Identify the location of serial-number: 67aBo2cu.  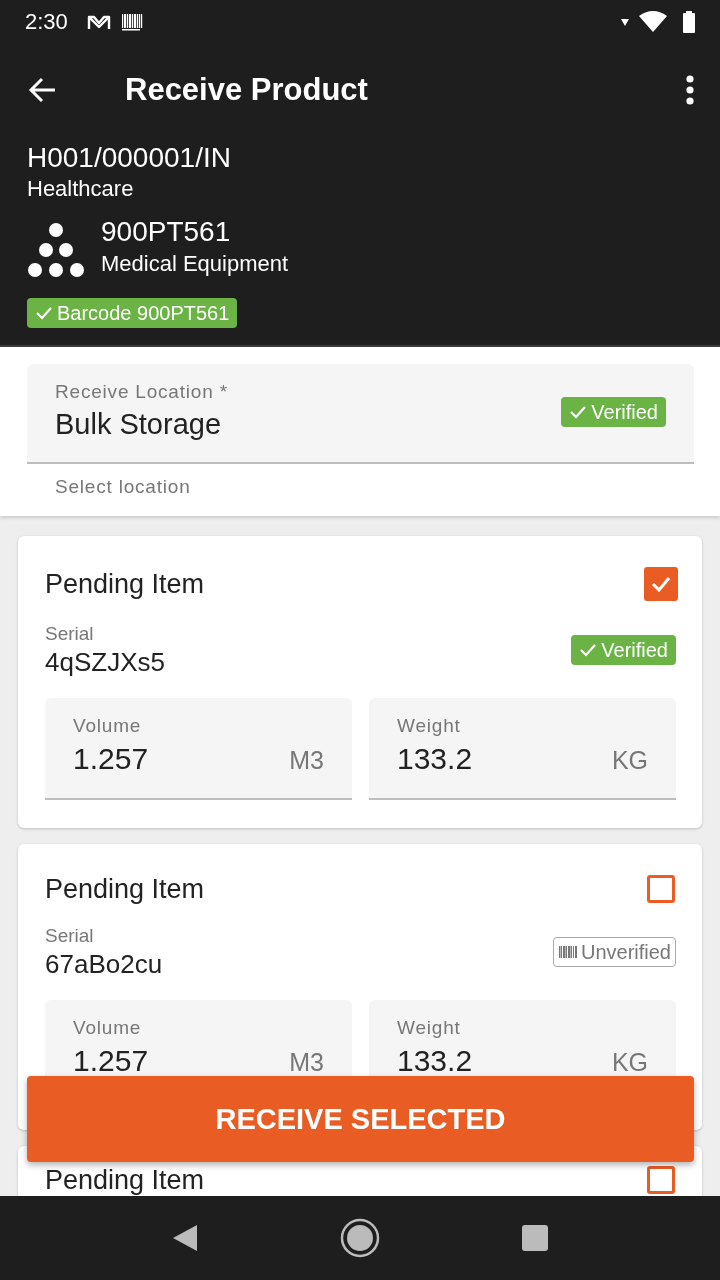
(104, 964).